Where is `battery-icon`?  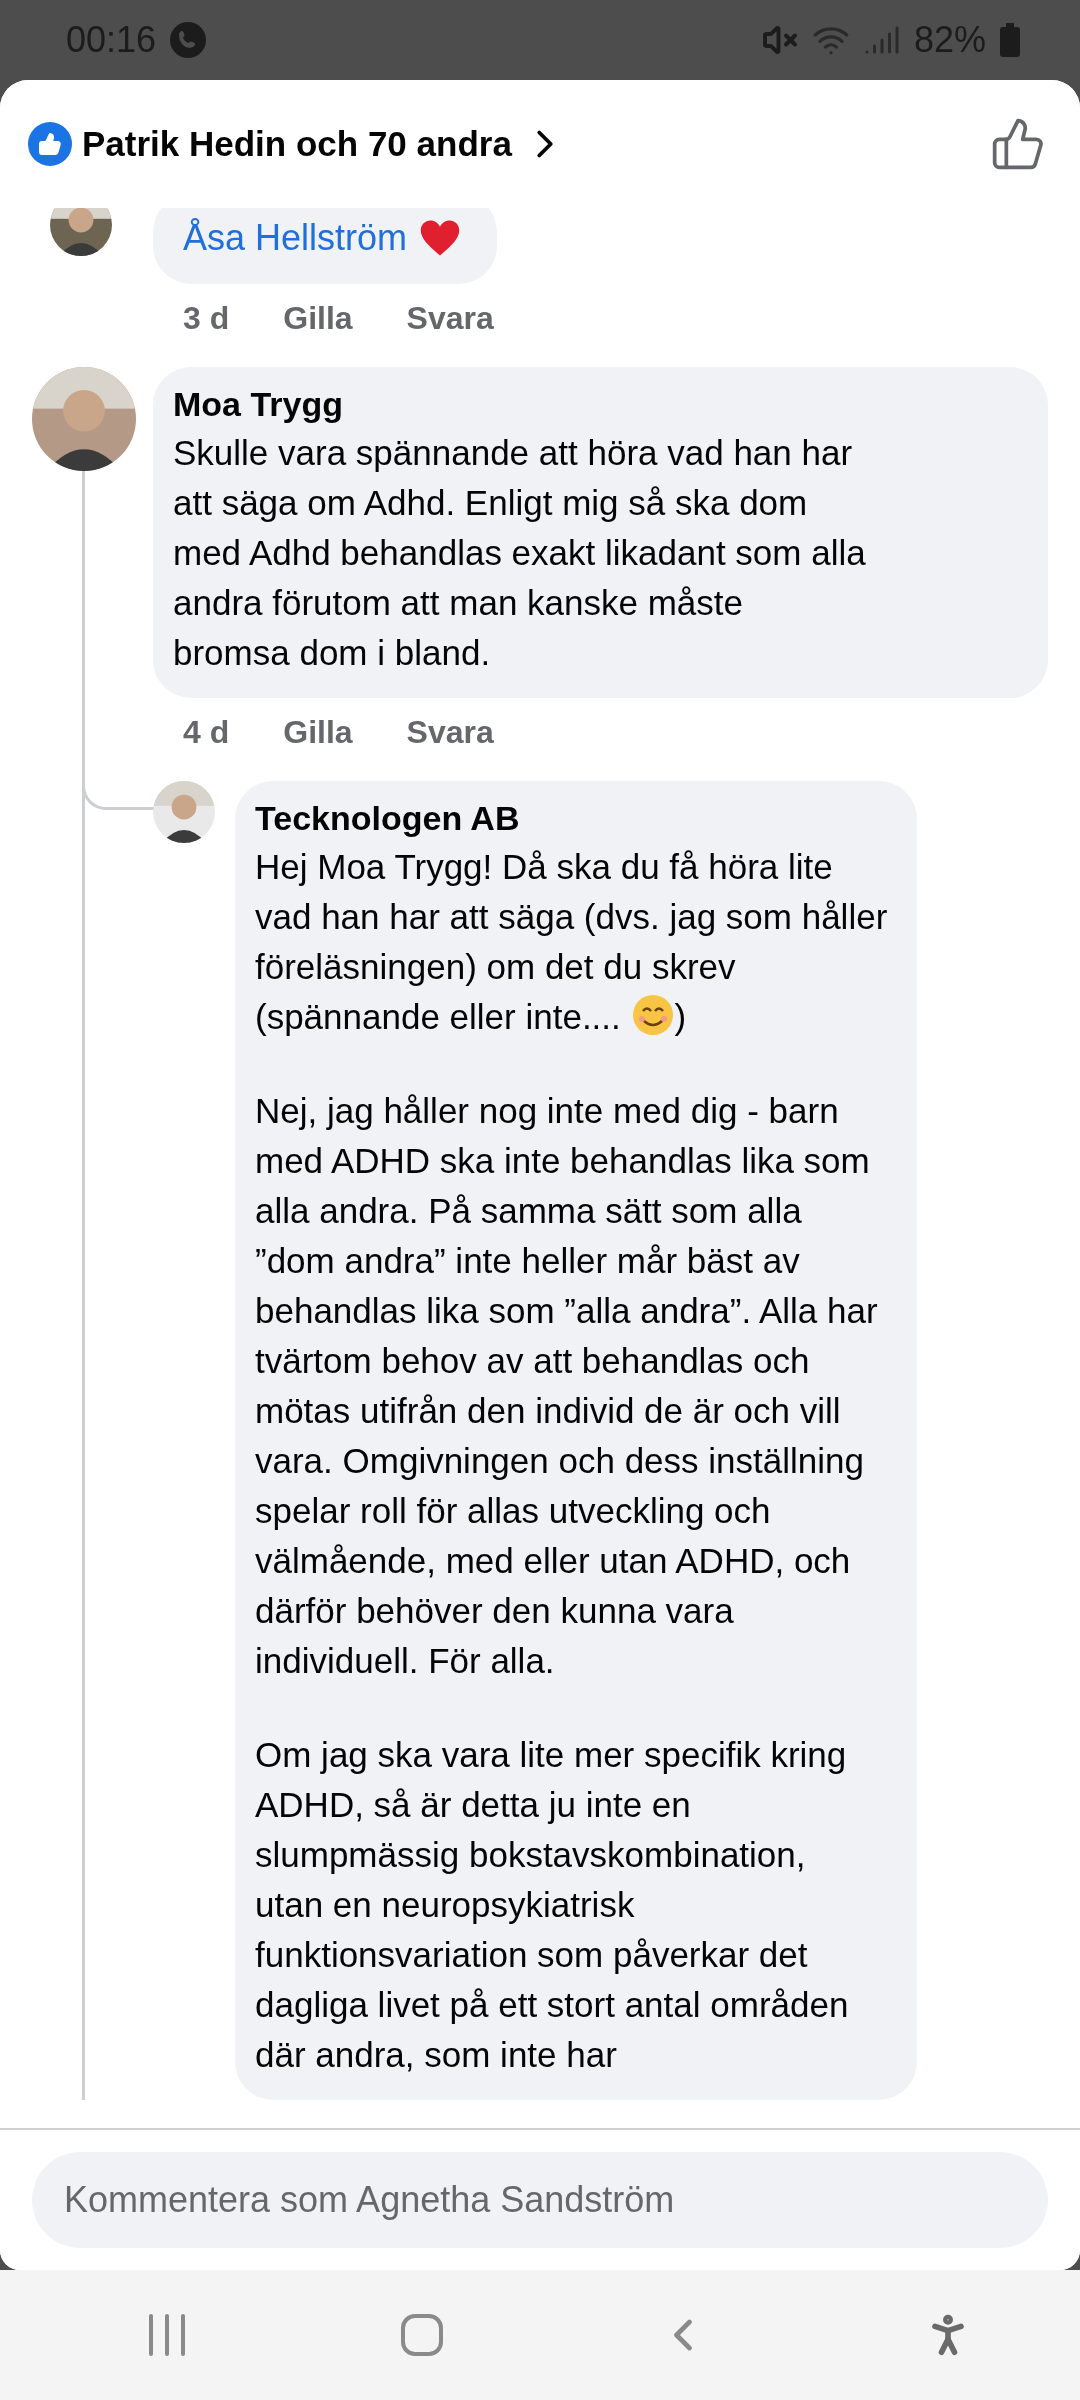 battery-icon is located at coordinates (1010, 40).